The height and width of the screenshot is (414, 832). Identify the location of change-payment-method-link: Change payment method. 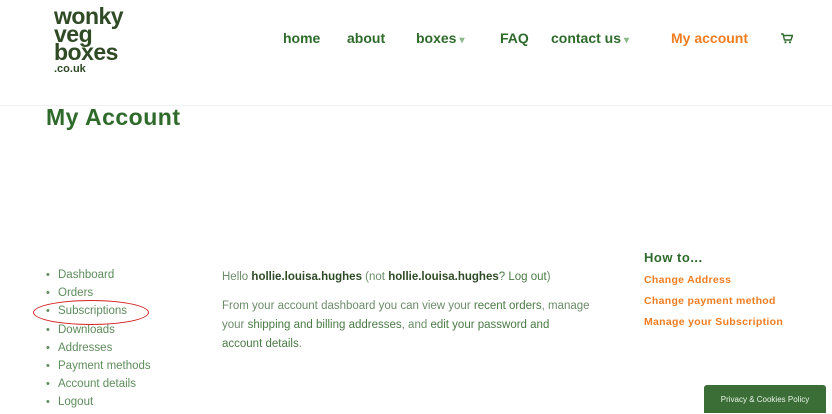
(734, 301).